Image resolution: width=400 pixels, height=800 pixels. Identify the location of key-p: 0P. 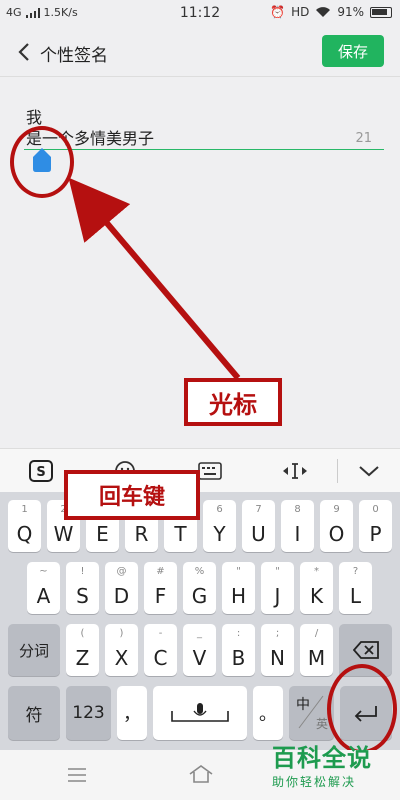
(375, 526).